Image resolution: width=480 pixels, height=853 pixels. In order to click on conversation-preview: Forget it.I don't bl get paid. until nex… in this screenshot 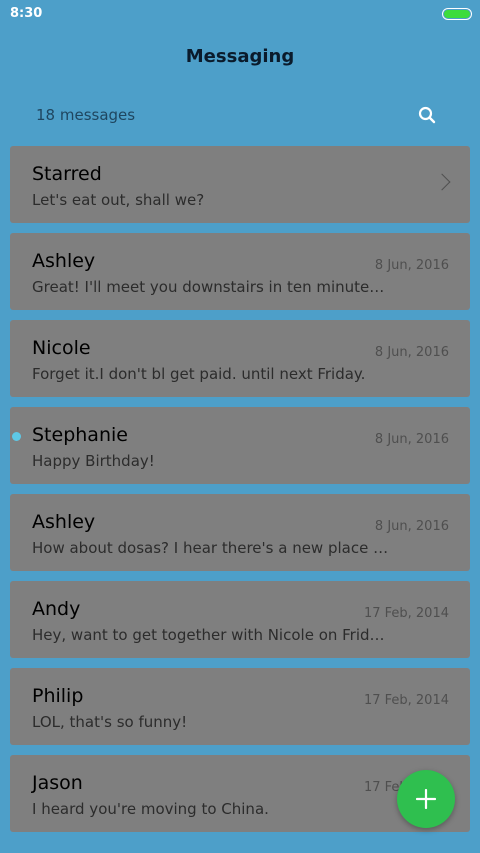, I will do `click(199, 374)`.